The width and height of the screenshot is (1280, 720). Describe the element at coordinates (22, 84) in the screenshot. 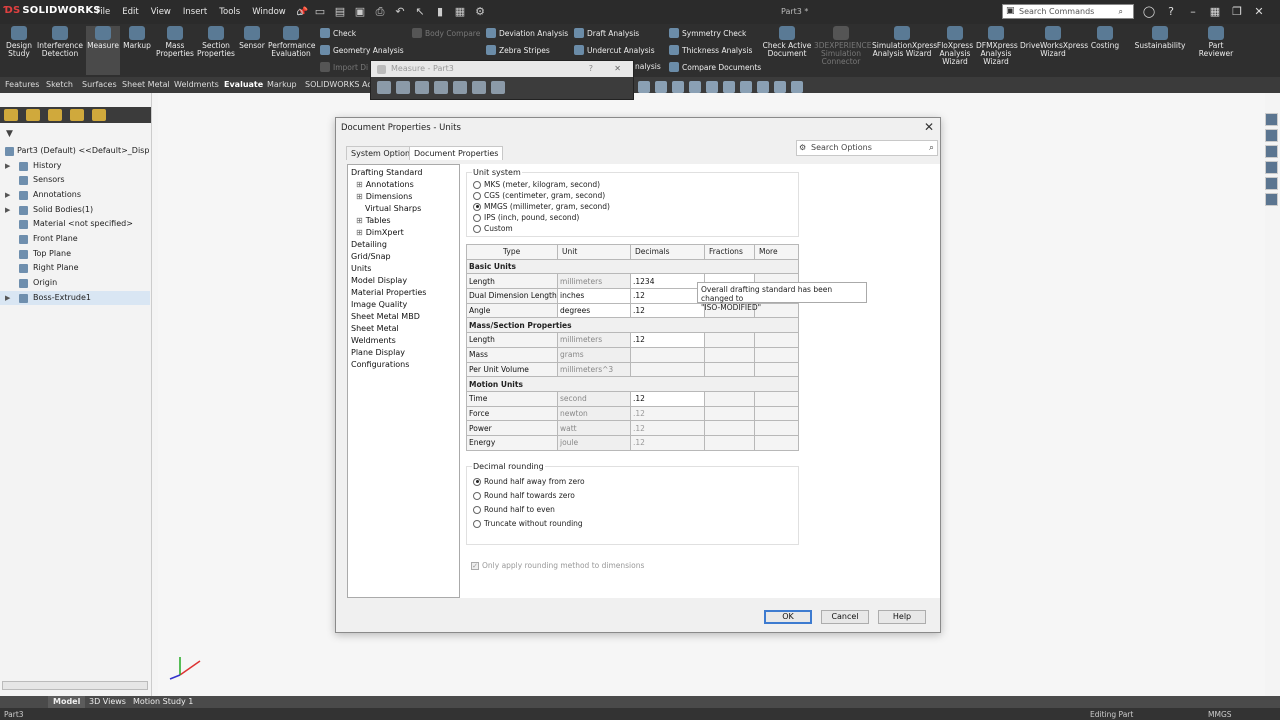

I see `tab-features: Features` at that location.